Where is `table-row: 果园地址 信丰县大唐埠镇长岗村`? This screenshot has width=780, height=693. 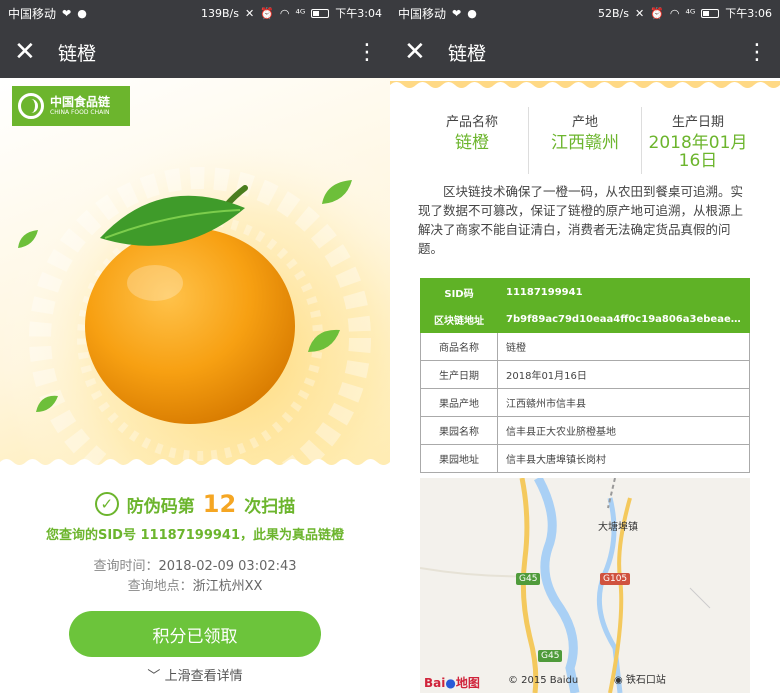
table-row: 果园地址 信丰县大唐埠镇长岗村 is located at coordinates (585, 458).